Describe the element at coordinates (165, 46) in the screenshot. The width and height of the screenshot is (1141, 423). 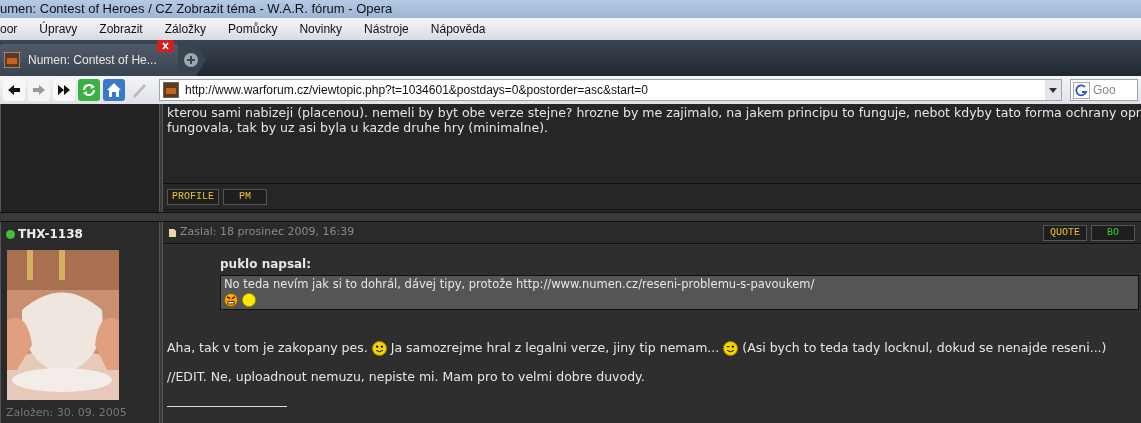
I see `close-icon` at that location.